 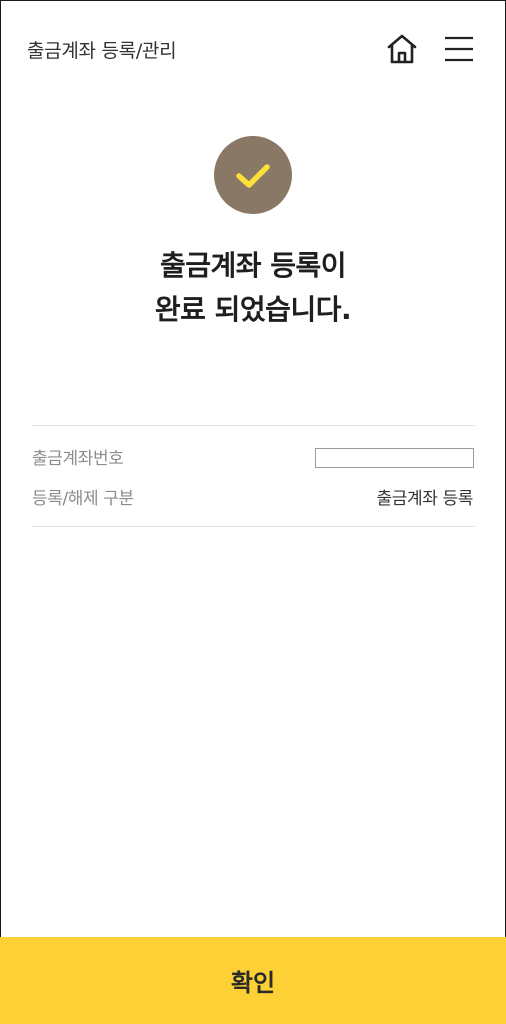 I want to click on home-button, so click(x=402, y=49).